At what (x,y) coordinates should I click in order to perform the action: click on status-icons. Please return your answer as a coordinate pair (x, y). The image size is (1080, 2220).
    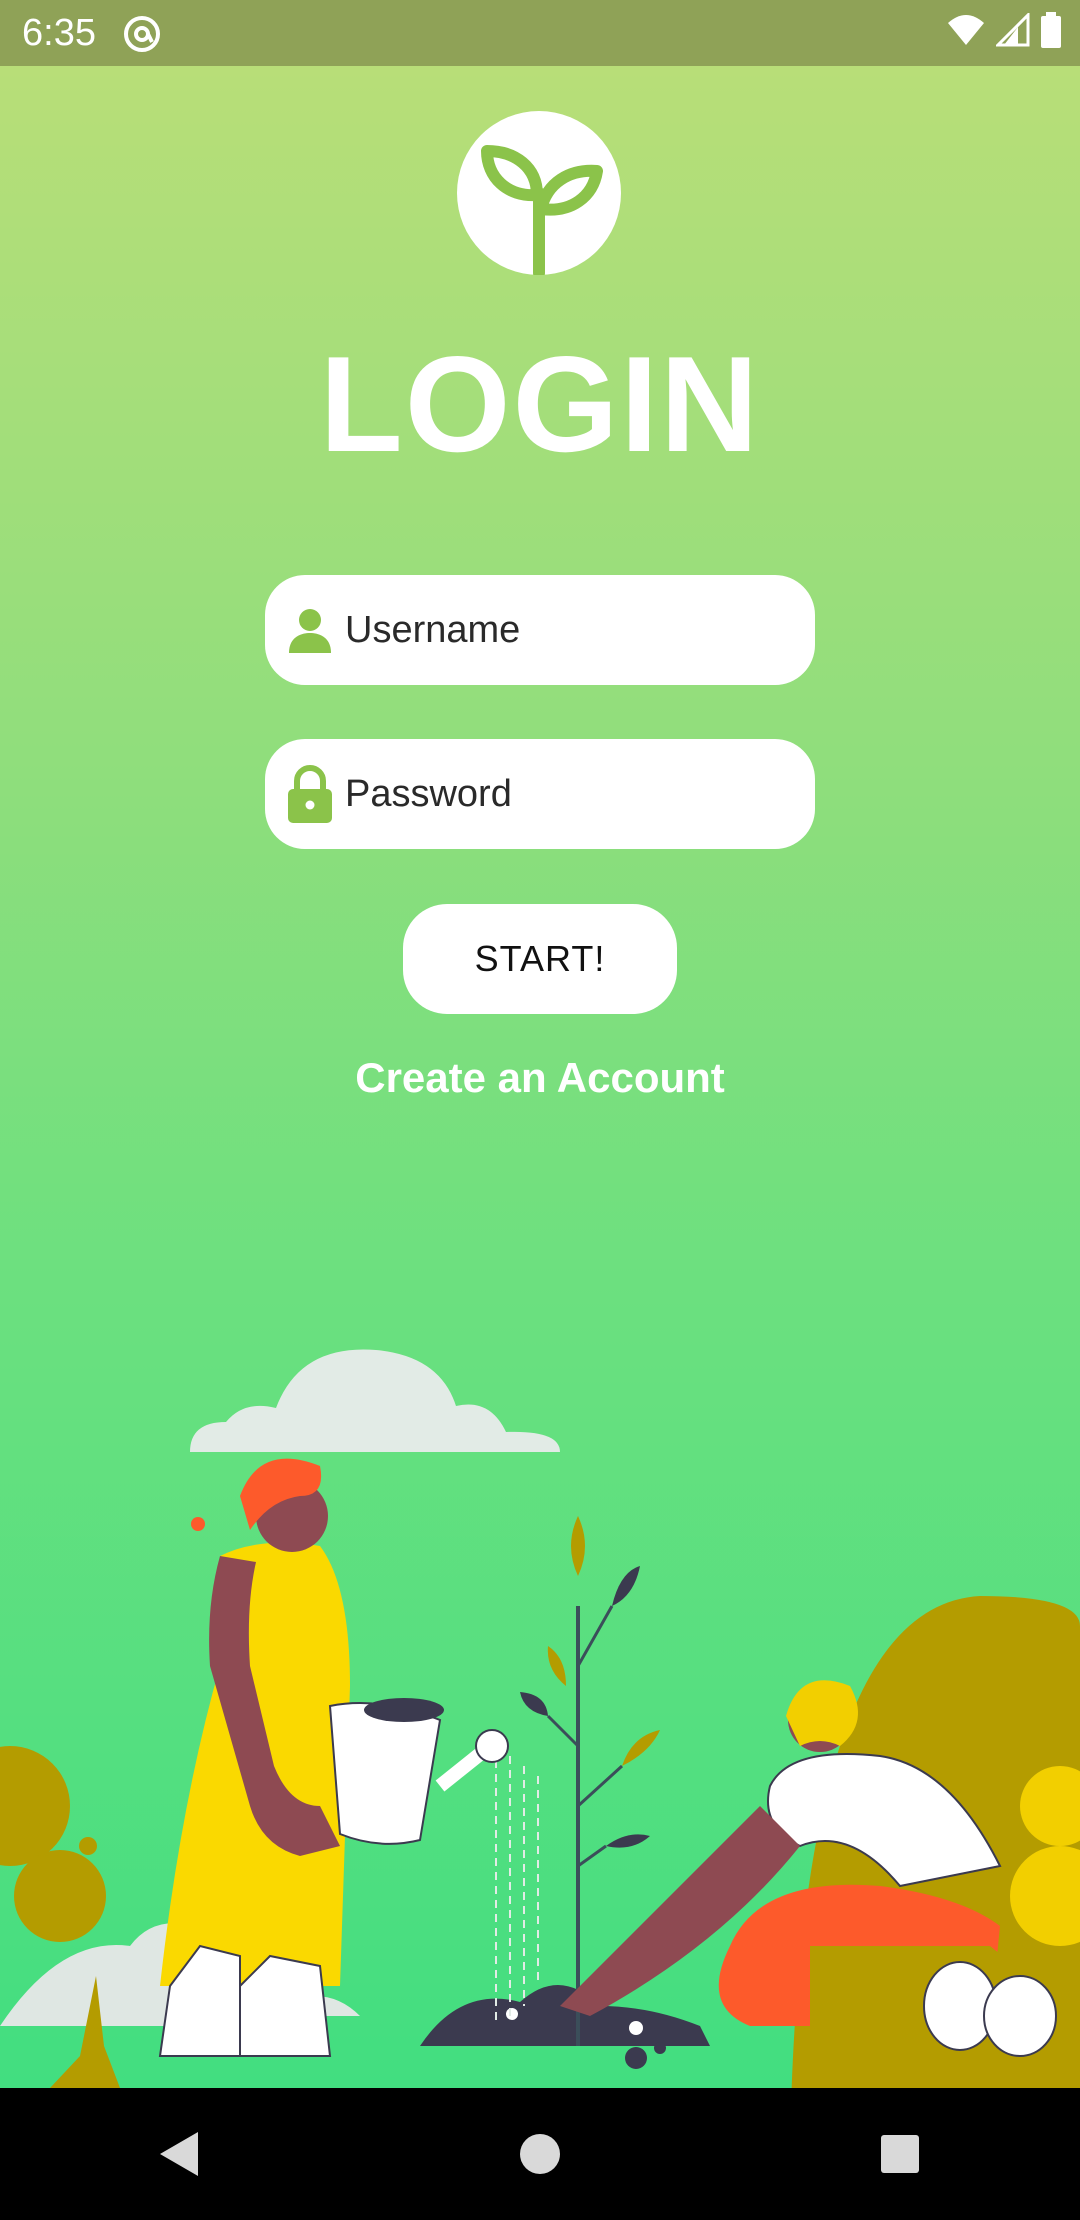
    Looking at the image, I should click on (1004, 30).